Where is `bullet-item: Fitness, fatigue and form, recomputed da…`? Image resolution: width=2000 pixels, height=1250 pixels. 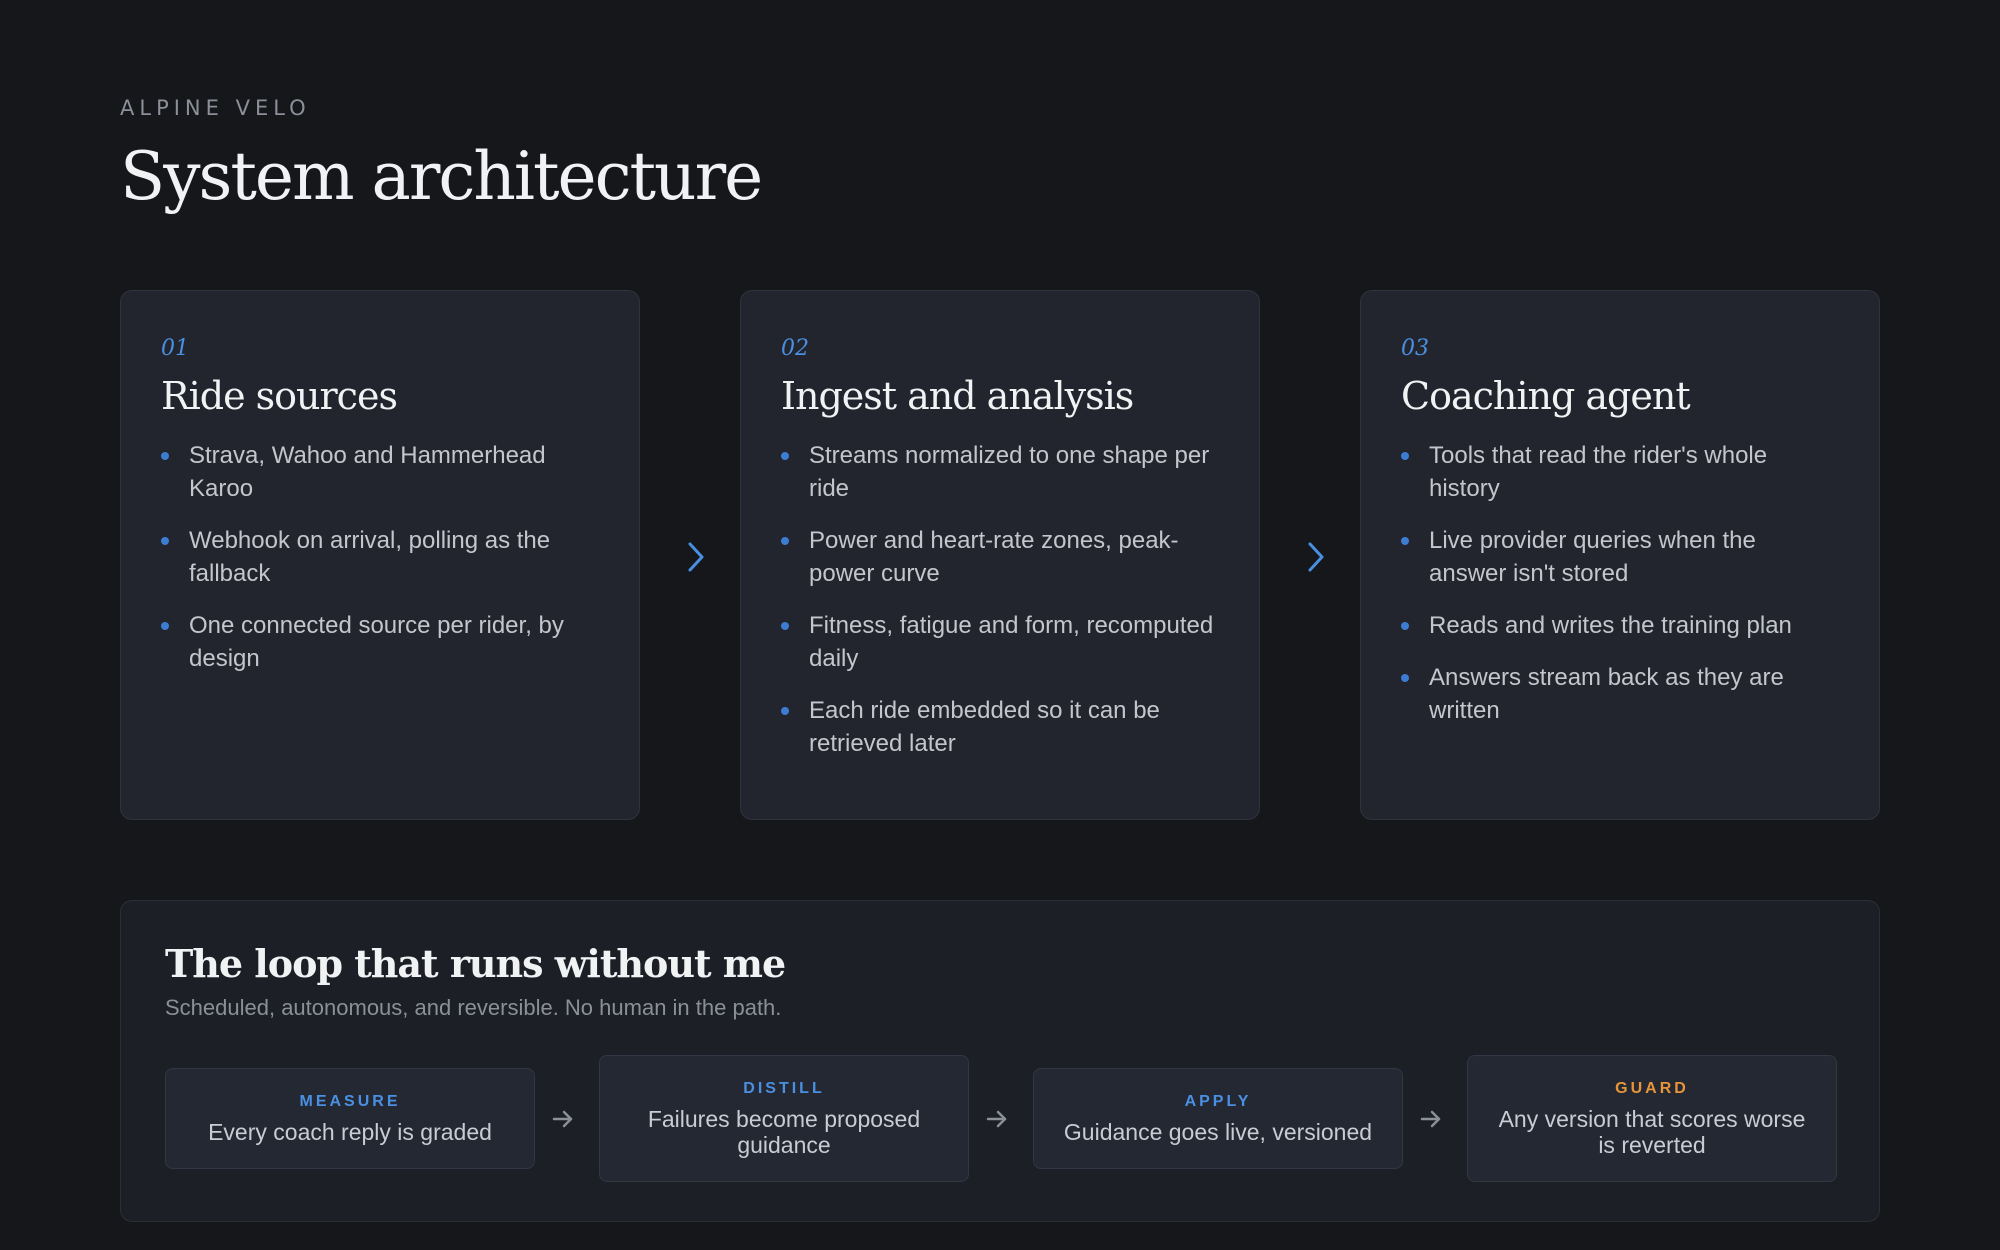 bullet-item: Fitness, fatigue and form, recomputed da… is located at coordinates (1000, 642).